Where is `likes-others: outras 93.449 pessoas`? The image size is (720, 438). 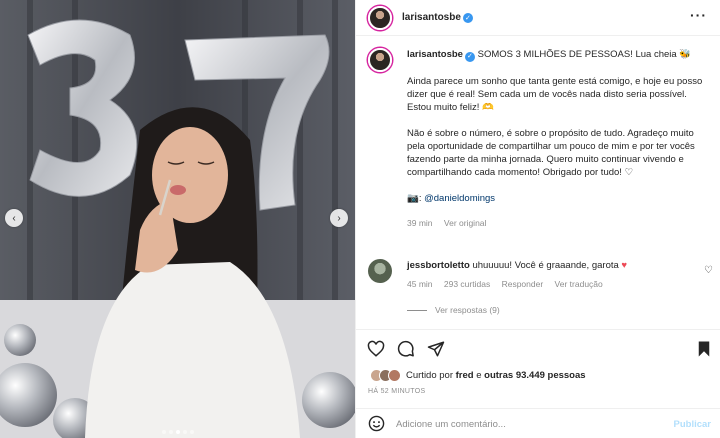 likes-others: outras 93.449 pessoas is located at coordinates (534, 375).